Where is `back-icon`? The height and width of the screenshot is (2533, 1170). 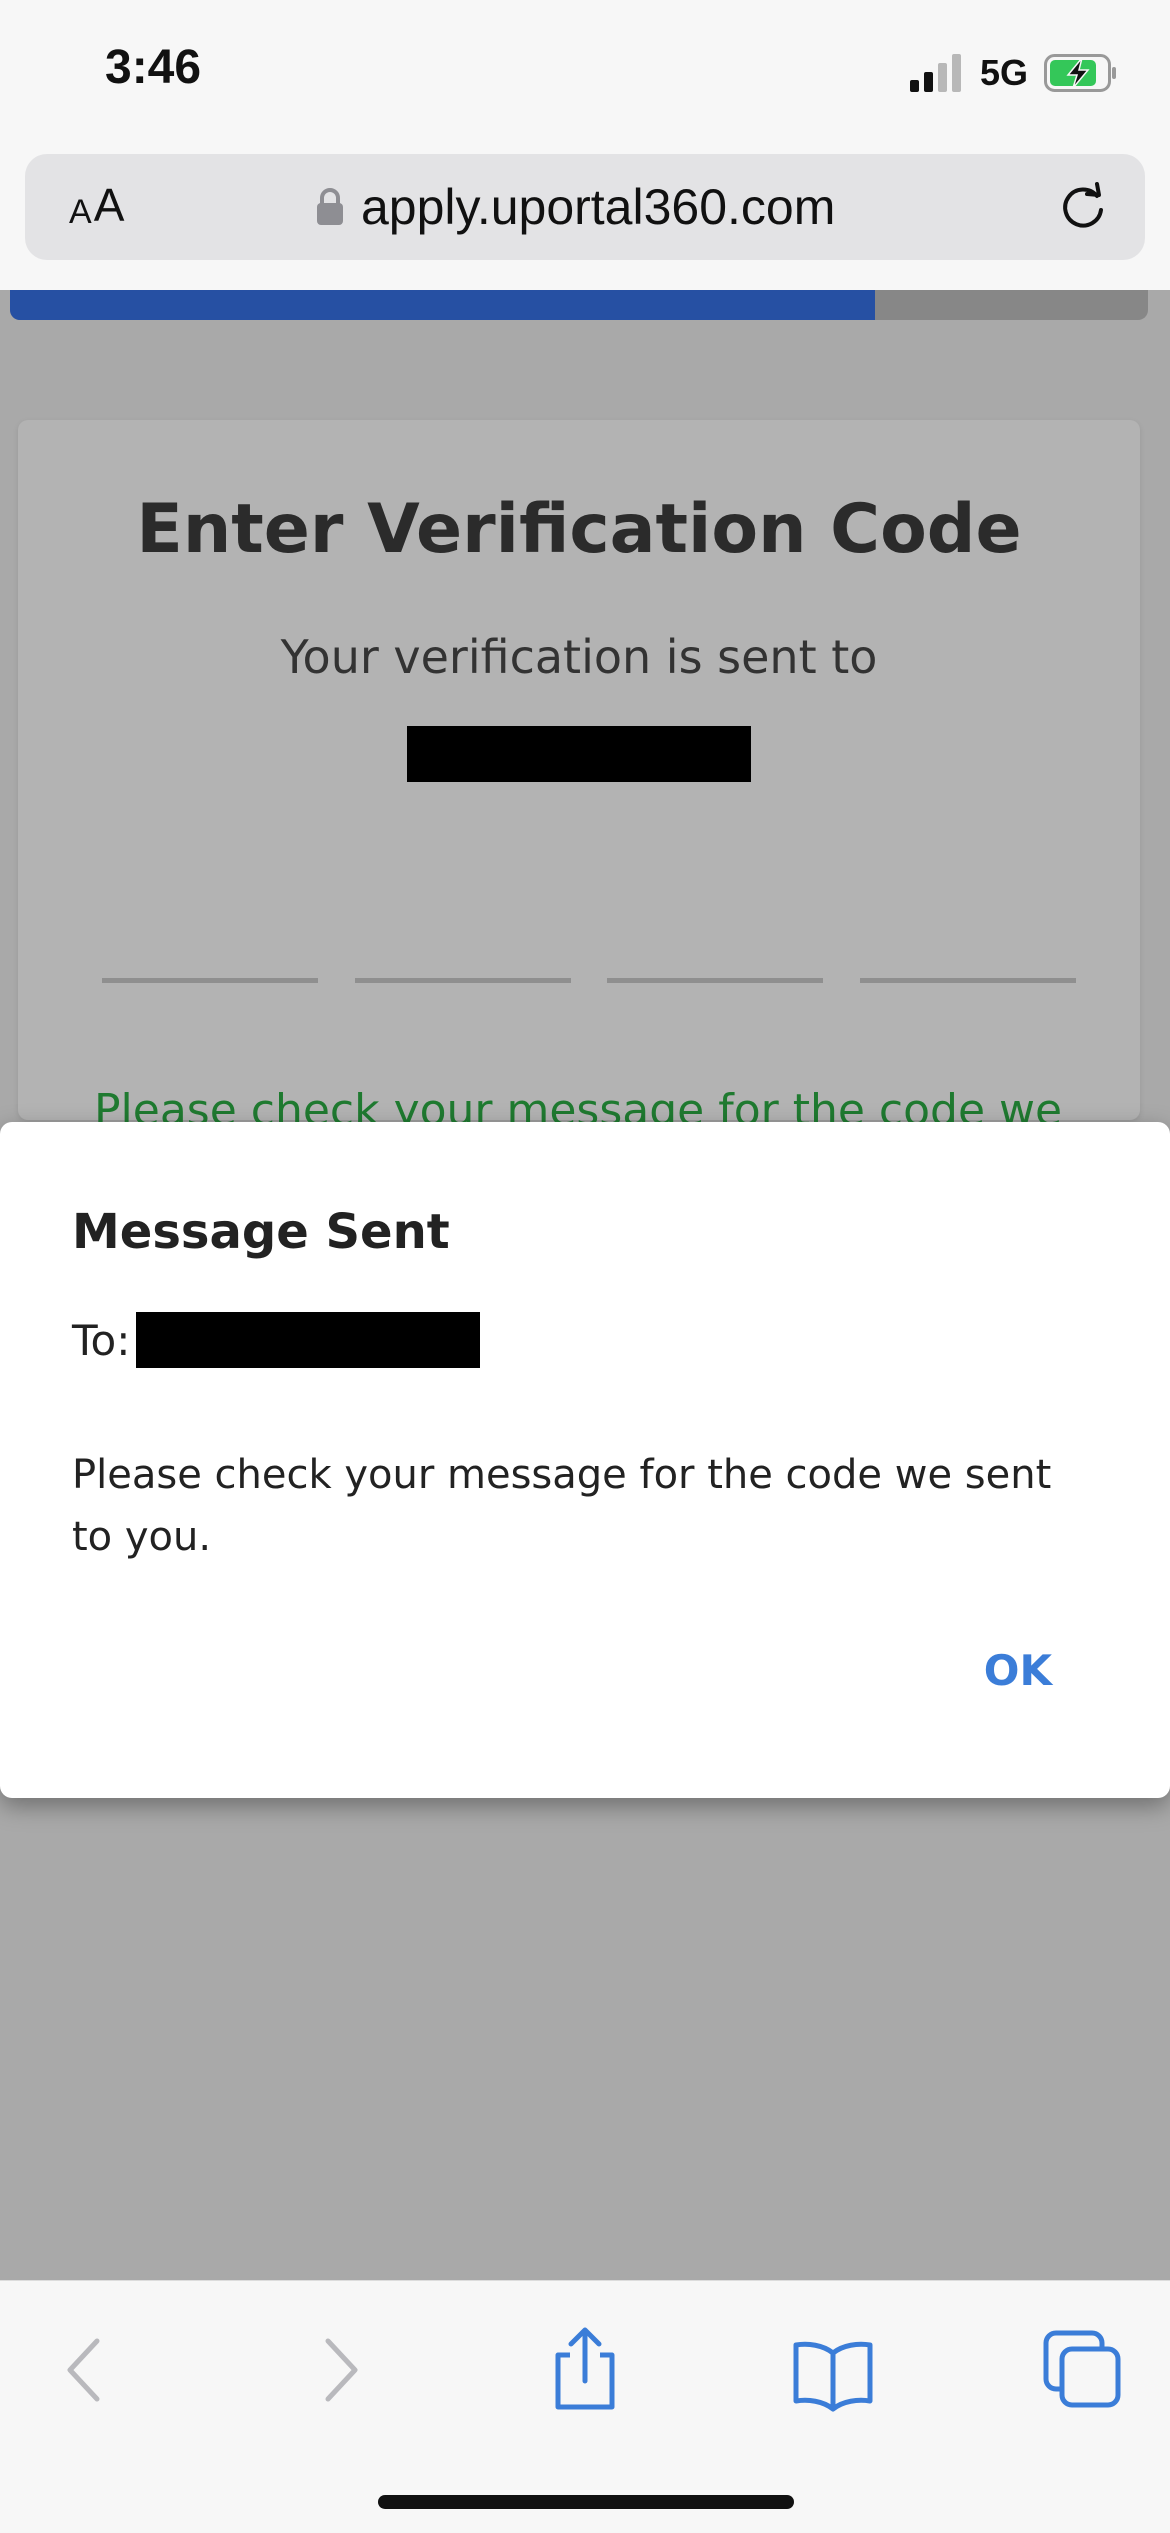
back-icon is located at coordinates (83, 2370).